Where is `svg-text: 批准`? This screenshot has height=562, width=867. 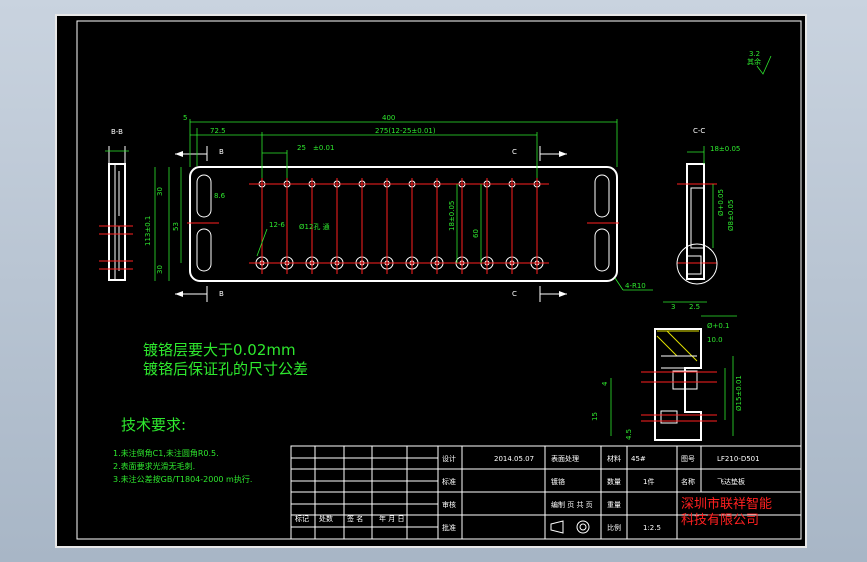 svg-text: 批准 is located at coordinates (449, 527).